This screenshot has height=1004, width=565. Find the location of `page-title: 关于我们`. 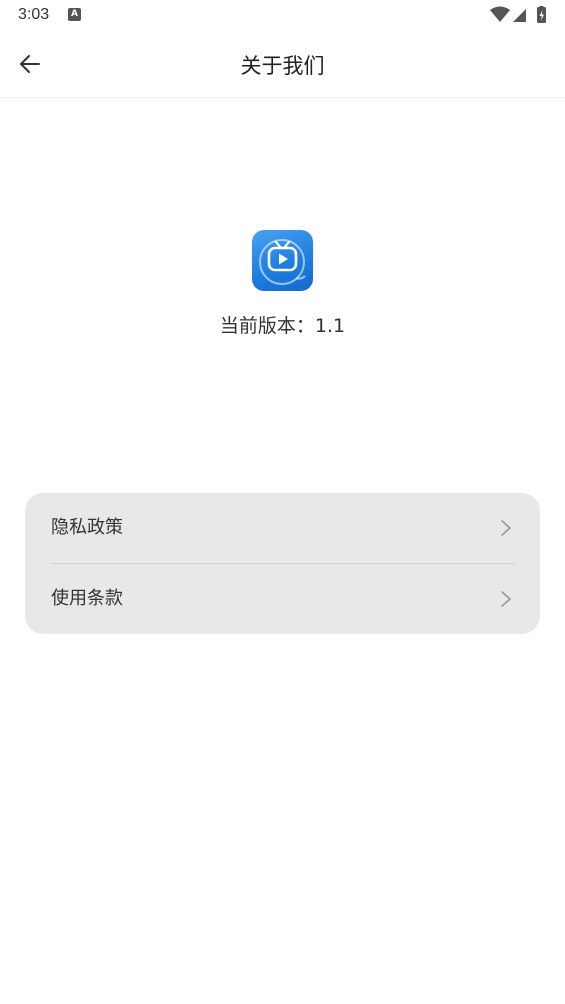

page-title: 关于我们 is located at coordinates (282, 66).